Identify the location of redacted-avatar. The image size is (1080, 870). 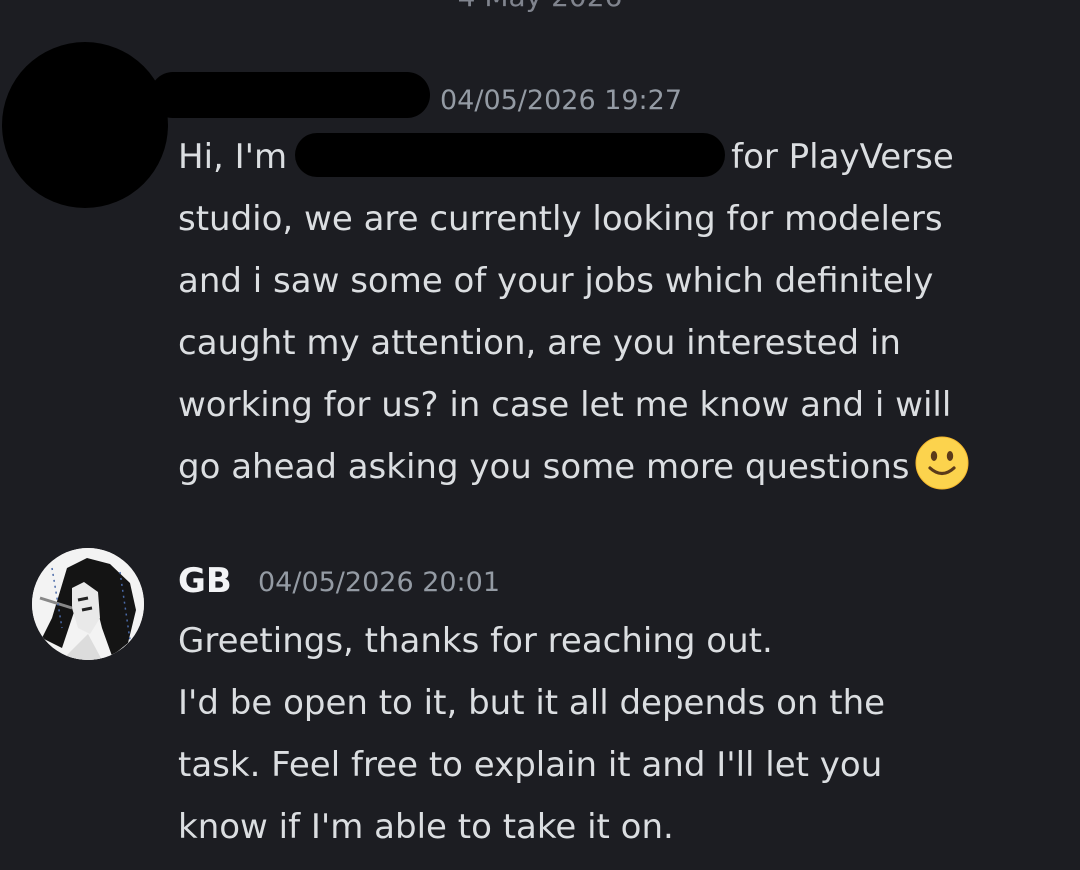
(85, 125).